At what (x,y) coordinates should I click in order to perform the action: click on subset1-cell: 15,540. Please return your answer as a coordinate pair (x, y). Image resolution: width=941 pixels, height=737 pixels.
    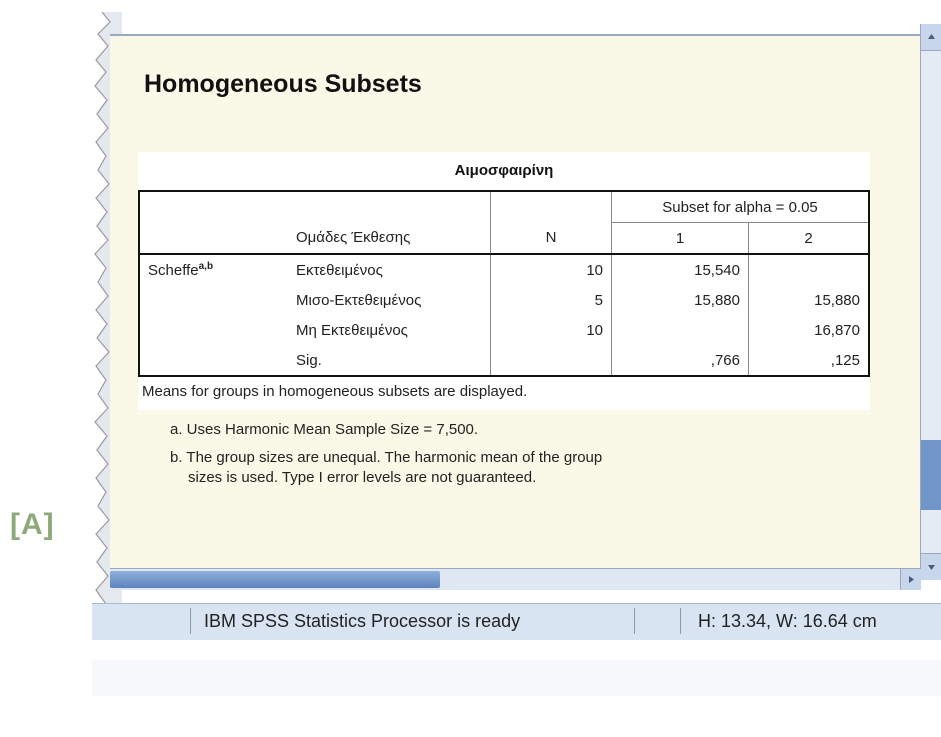
    Looking at the image, I should click on (680, 269).